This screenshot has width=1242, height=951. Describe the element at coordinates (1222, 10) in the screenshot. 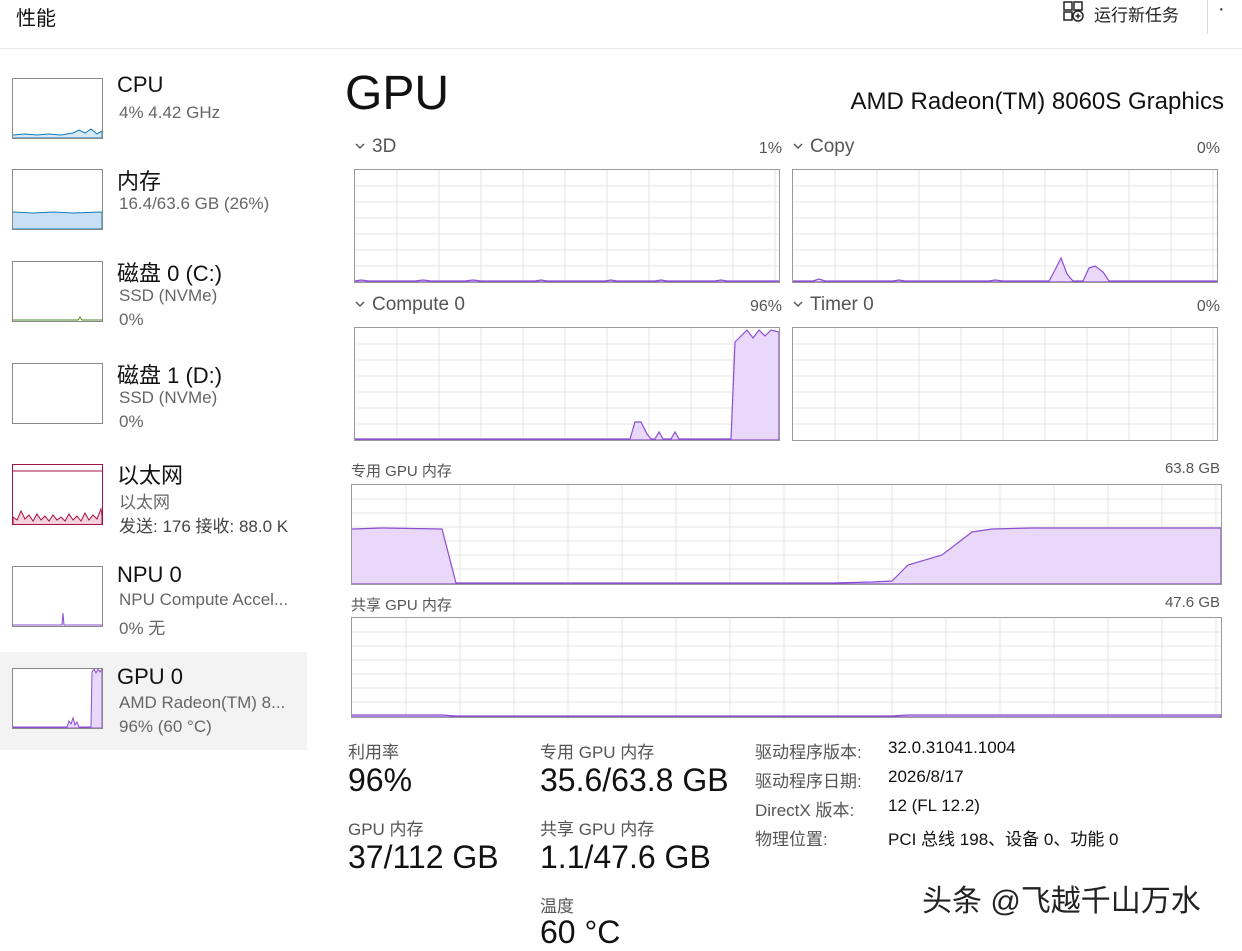

I see `more-options-button: ·` at that location.